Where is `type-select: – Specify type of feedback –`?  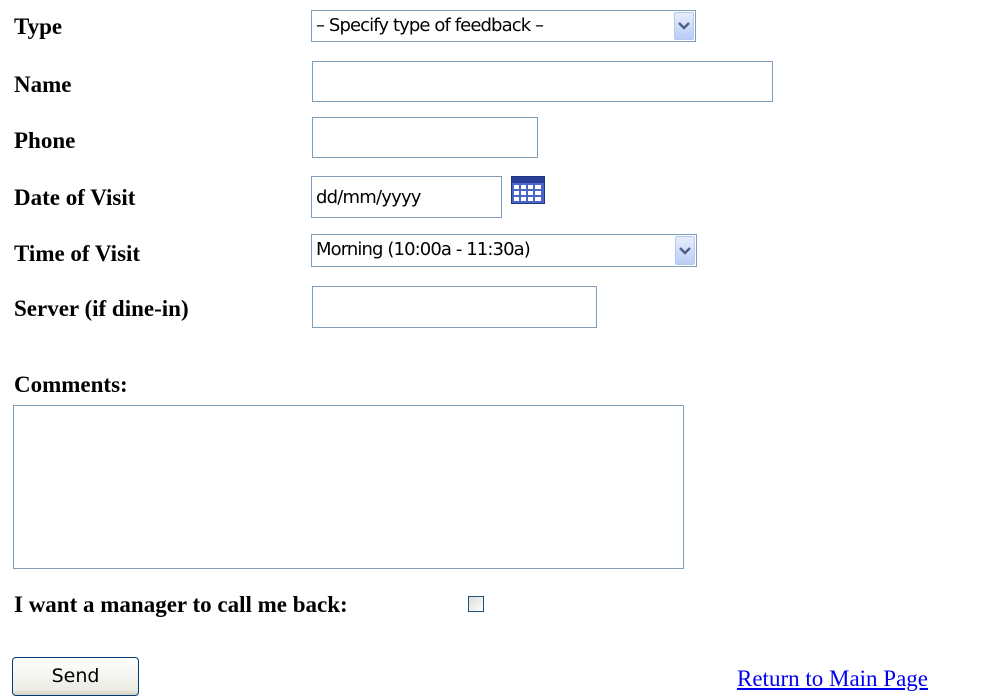
type-select: – Specify type of feedback – is located at coordinates (503, 26).